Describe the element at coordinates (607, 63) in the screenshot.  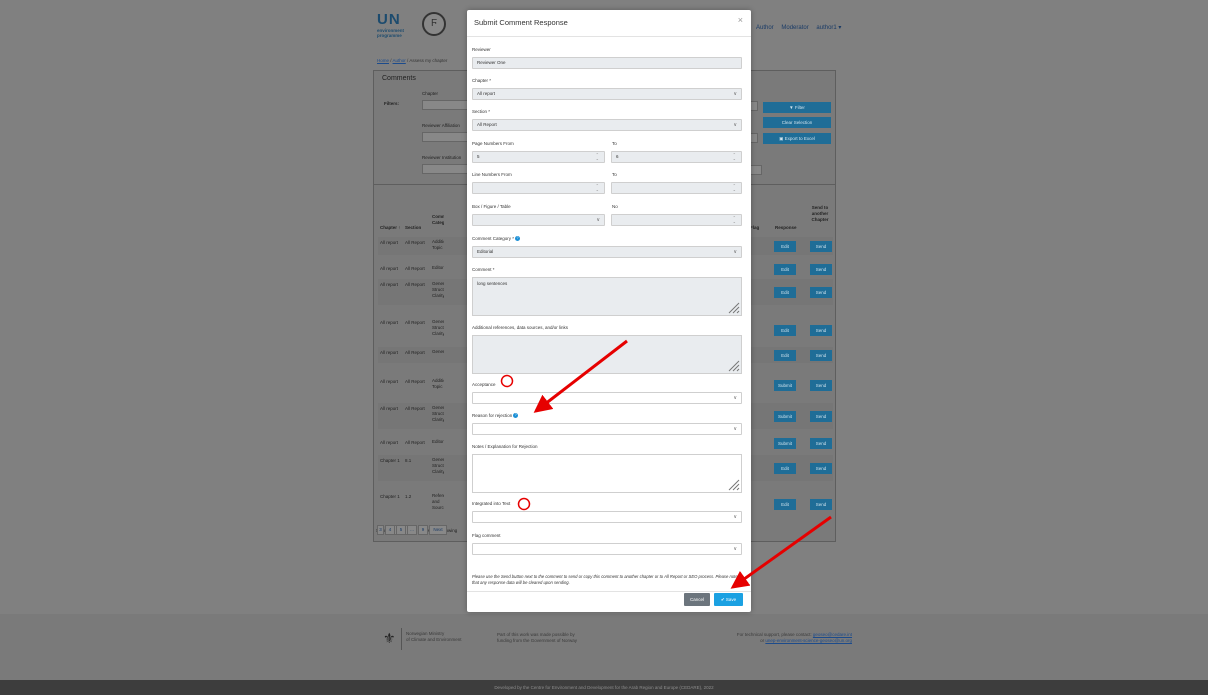
I see `reviewer-field: Reviewer One` at that location.